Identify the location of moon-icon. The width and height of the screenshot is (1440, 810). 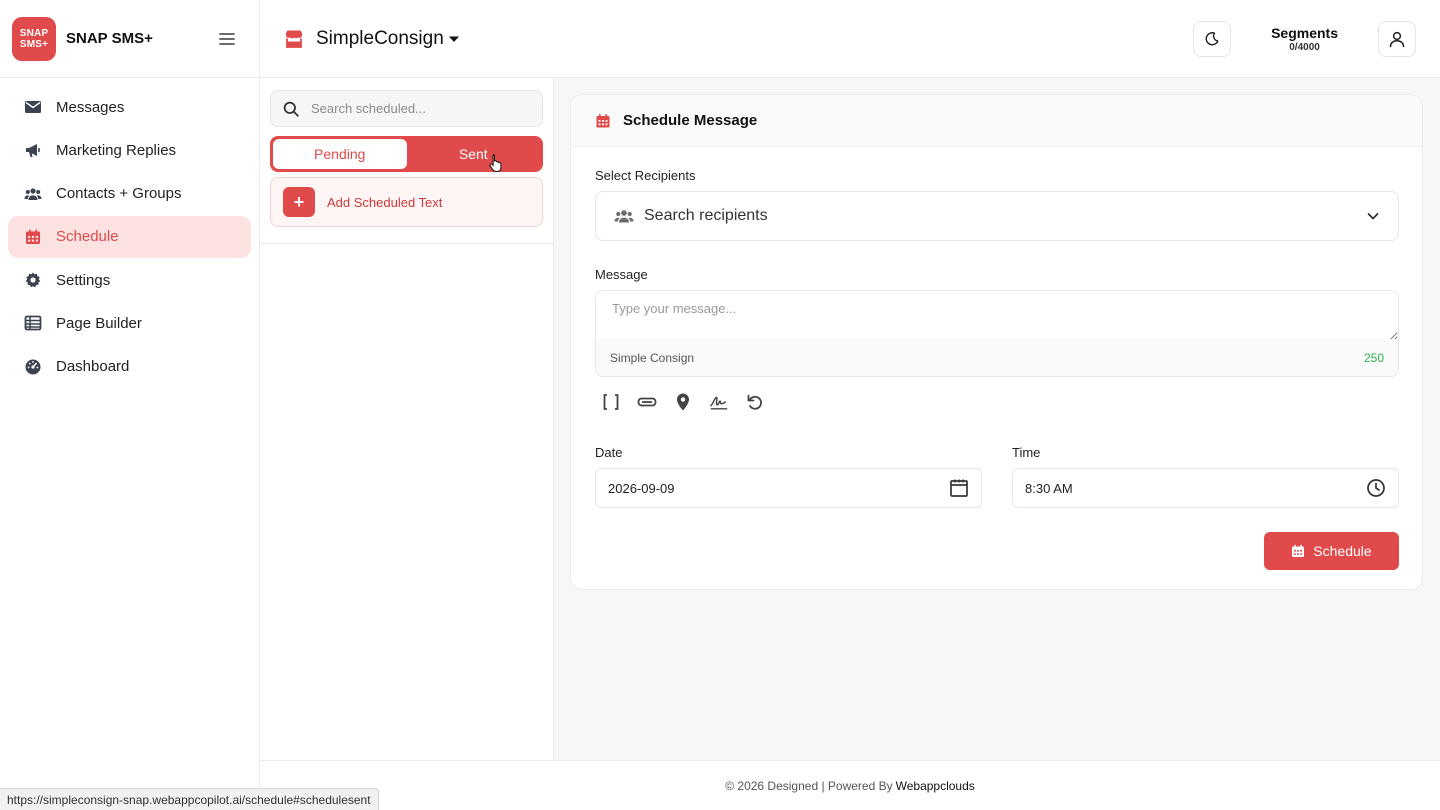
(1212, 39).